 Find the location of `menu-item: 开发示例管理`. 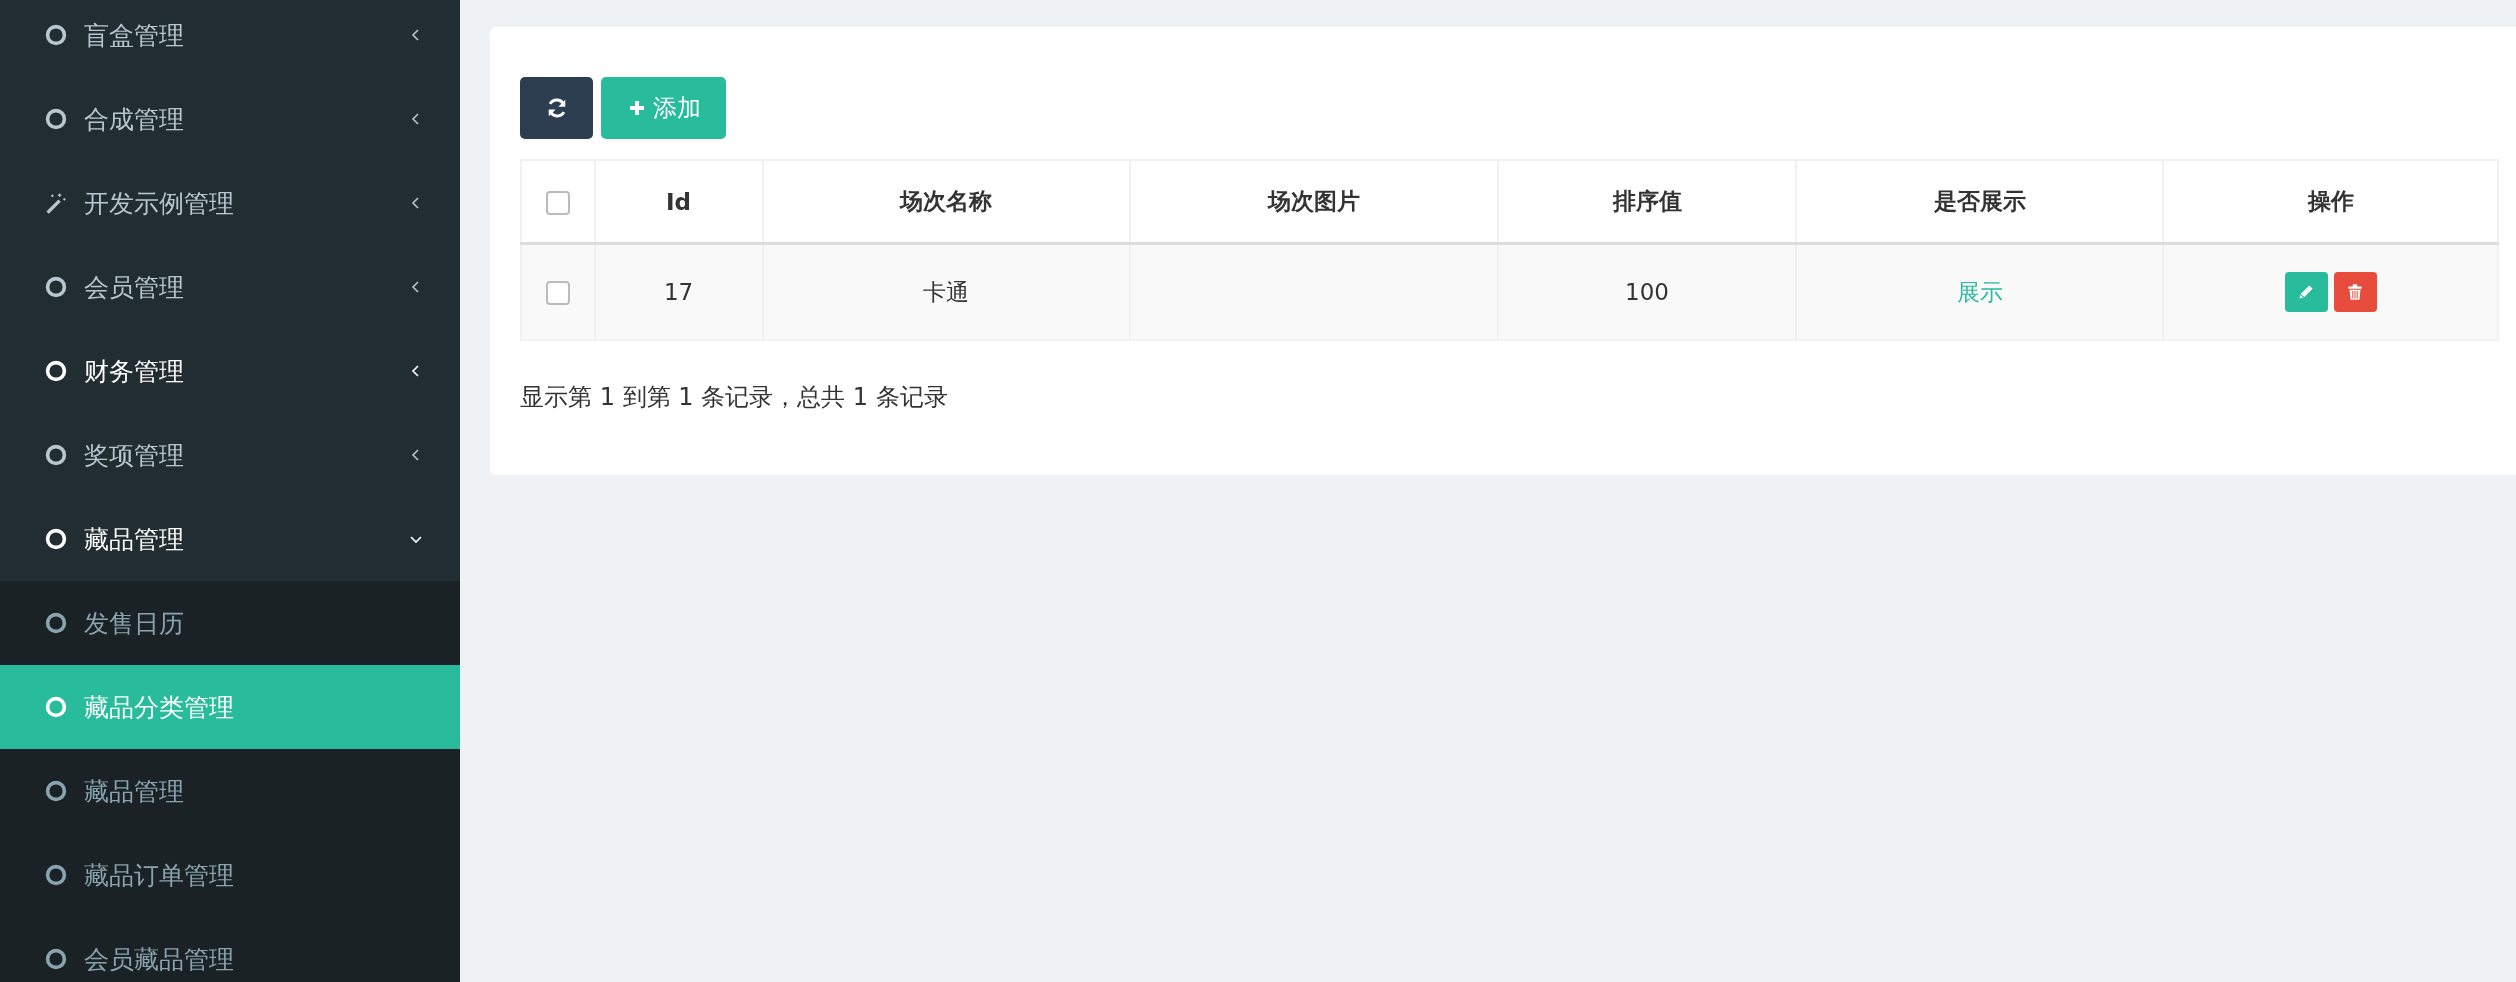

menu-item: 开发示例管理 is located at coordinates (230, 203).